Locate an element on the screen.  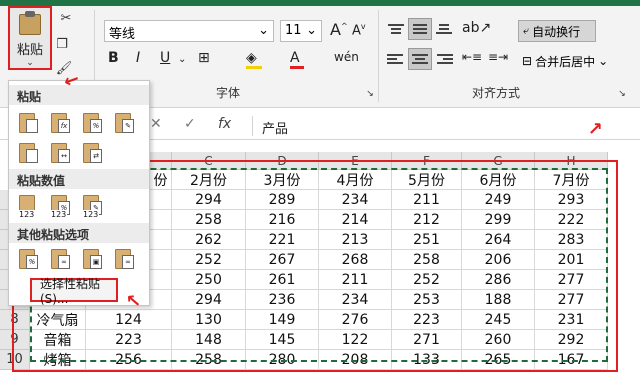
align-middle-button is located at coordinates (420, 29).